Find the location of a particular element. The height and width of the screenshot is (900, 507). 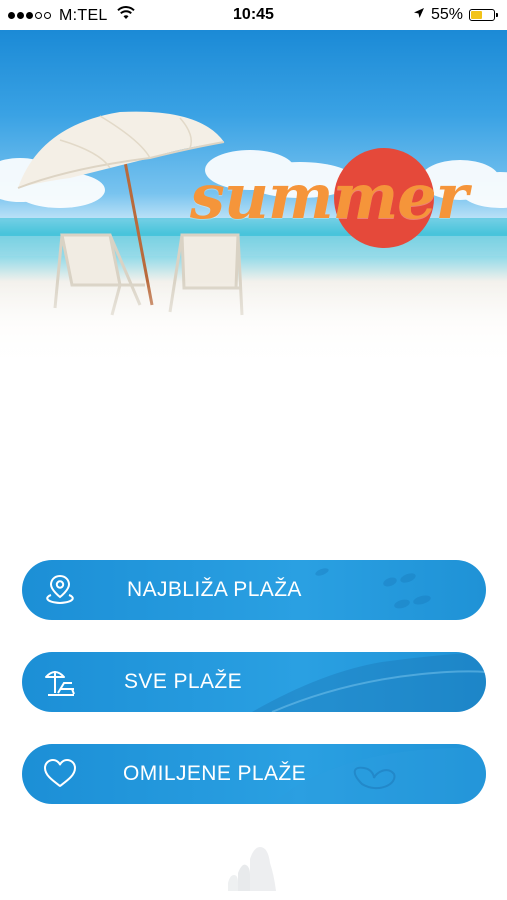

summer-logo-text: summer is located at coordinates (329, 196).